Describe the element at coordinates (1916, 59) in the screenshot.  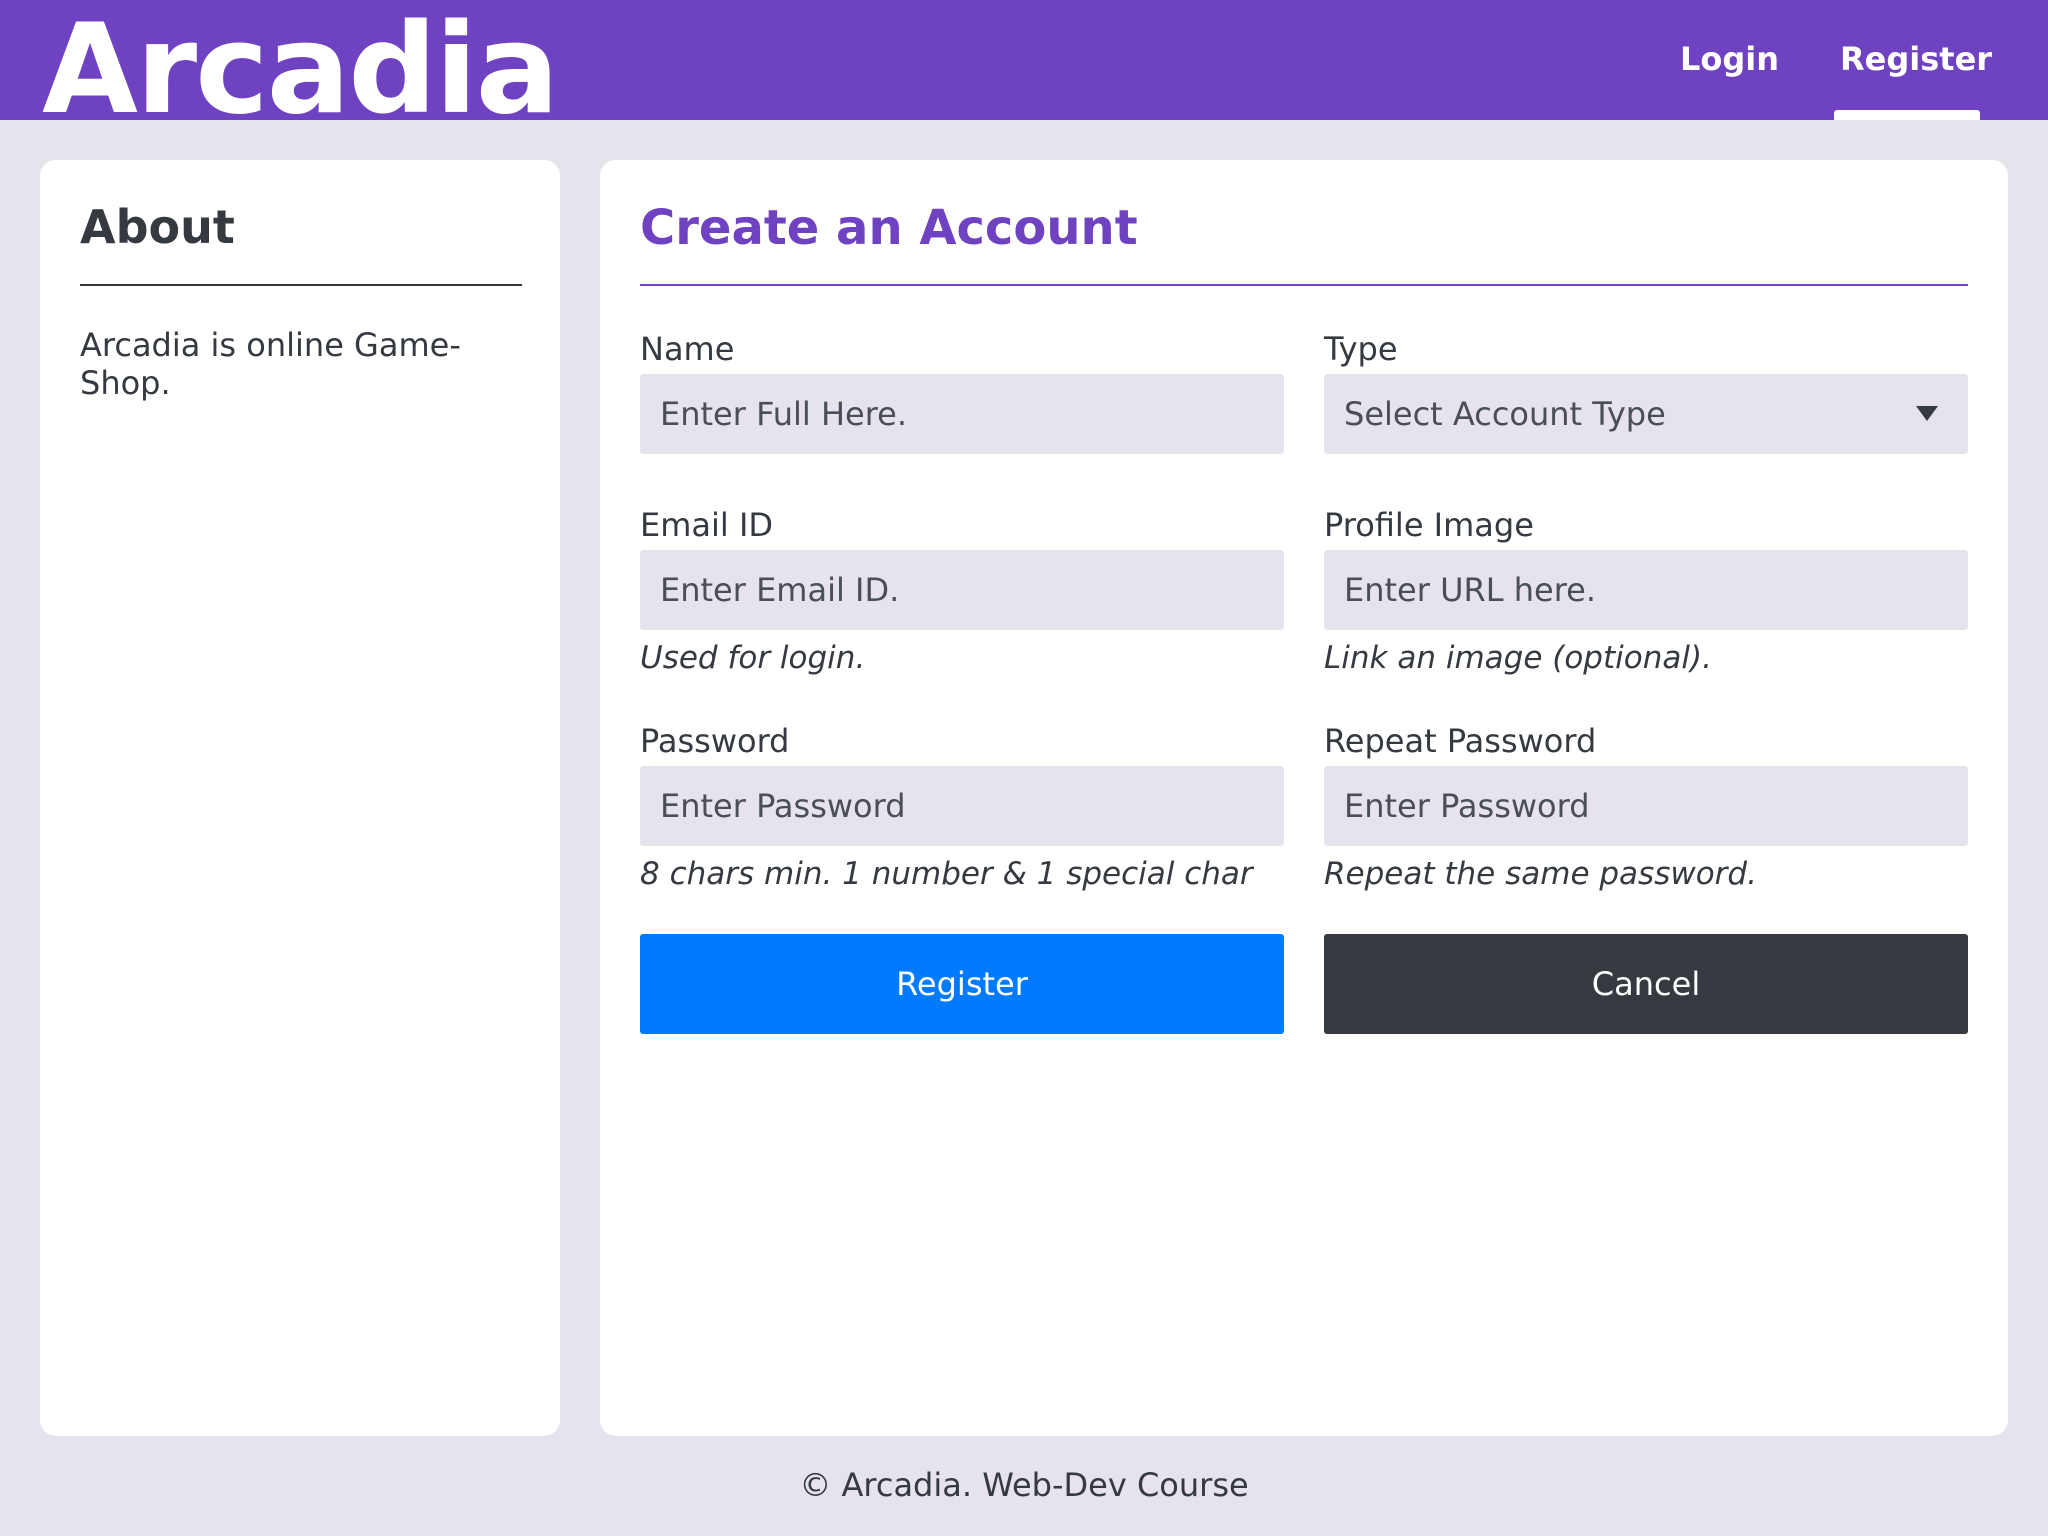
I see `nav-register-link: Register` at that location.